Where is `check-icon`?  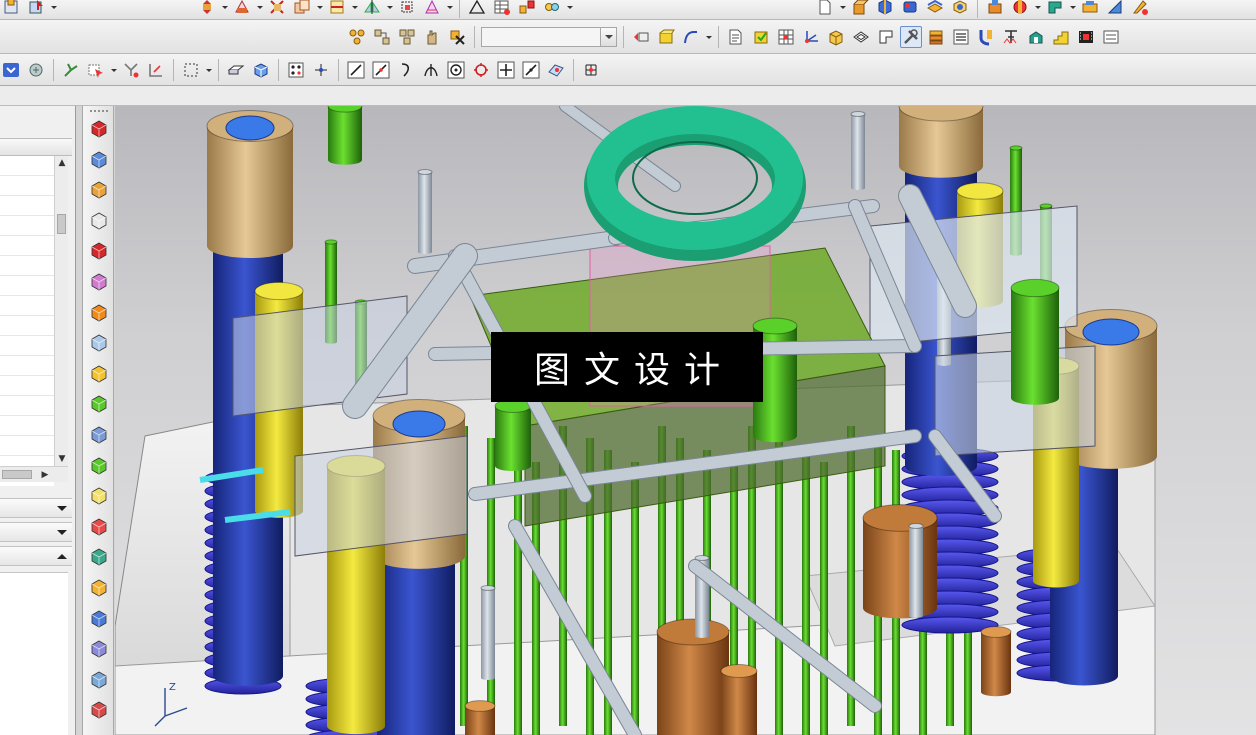 check-icon is located at coordinates (99, 466).